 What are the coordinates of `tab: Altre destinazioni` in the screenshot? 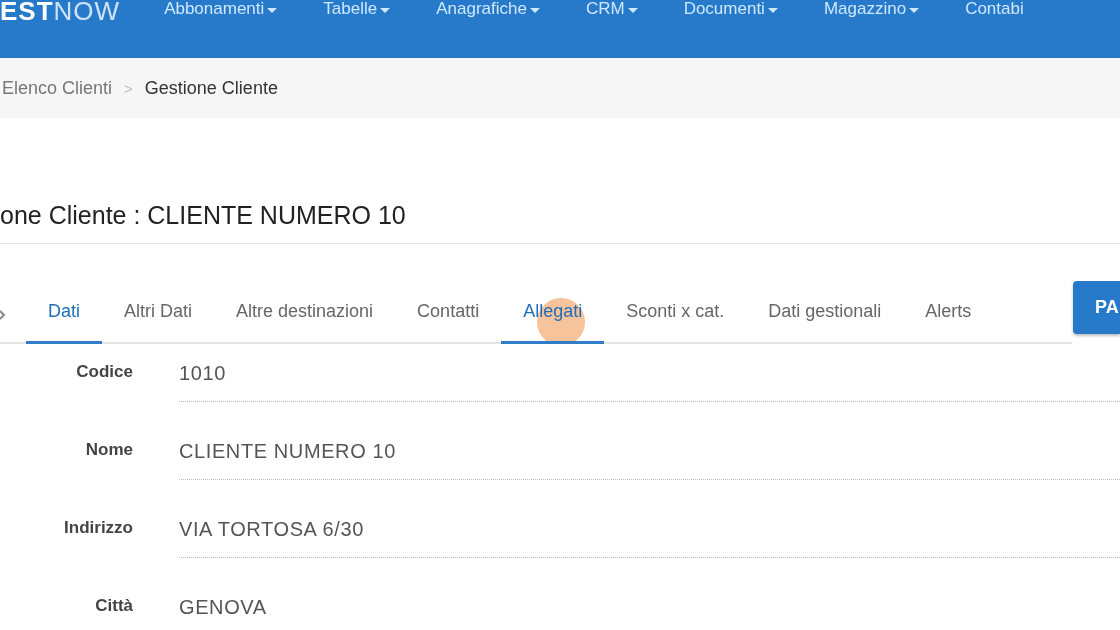 It's located at (305, 322).